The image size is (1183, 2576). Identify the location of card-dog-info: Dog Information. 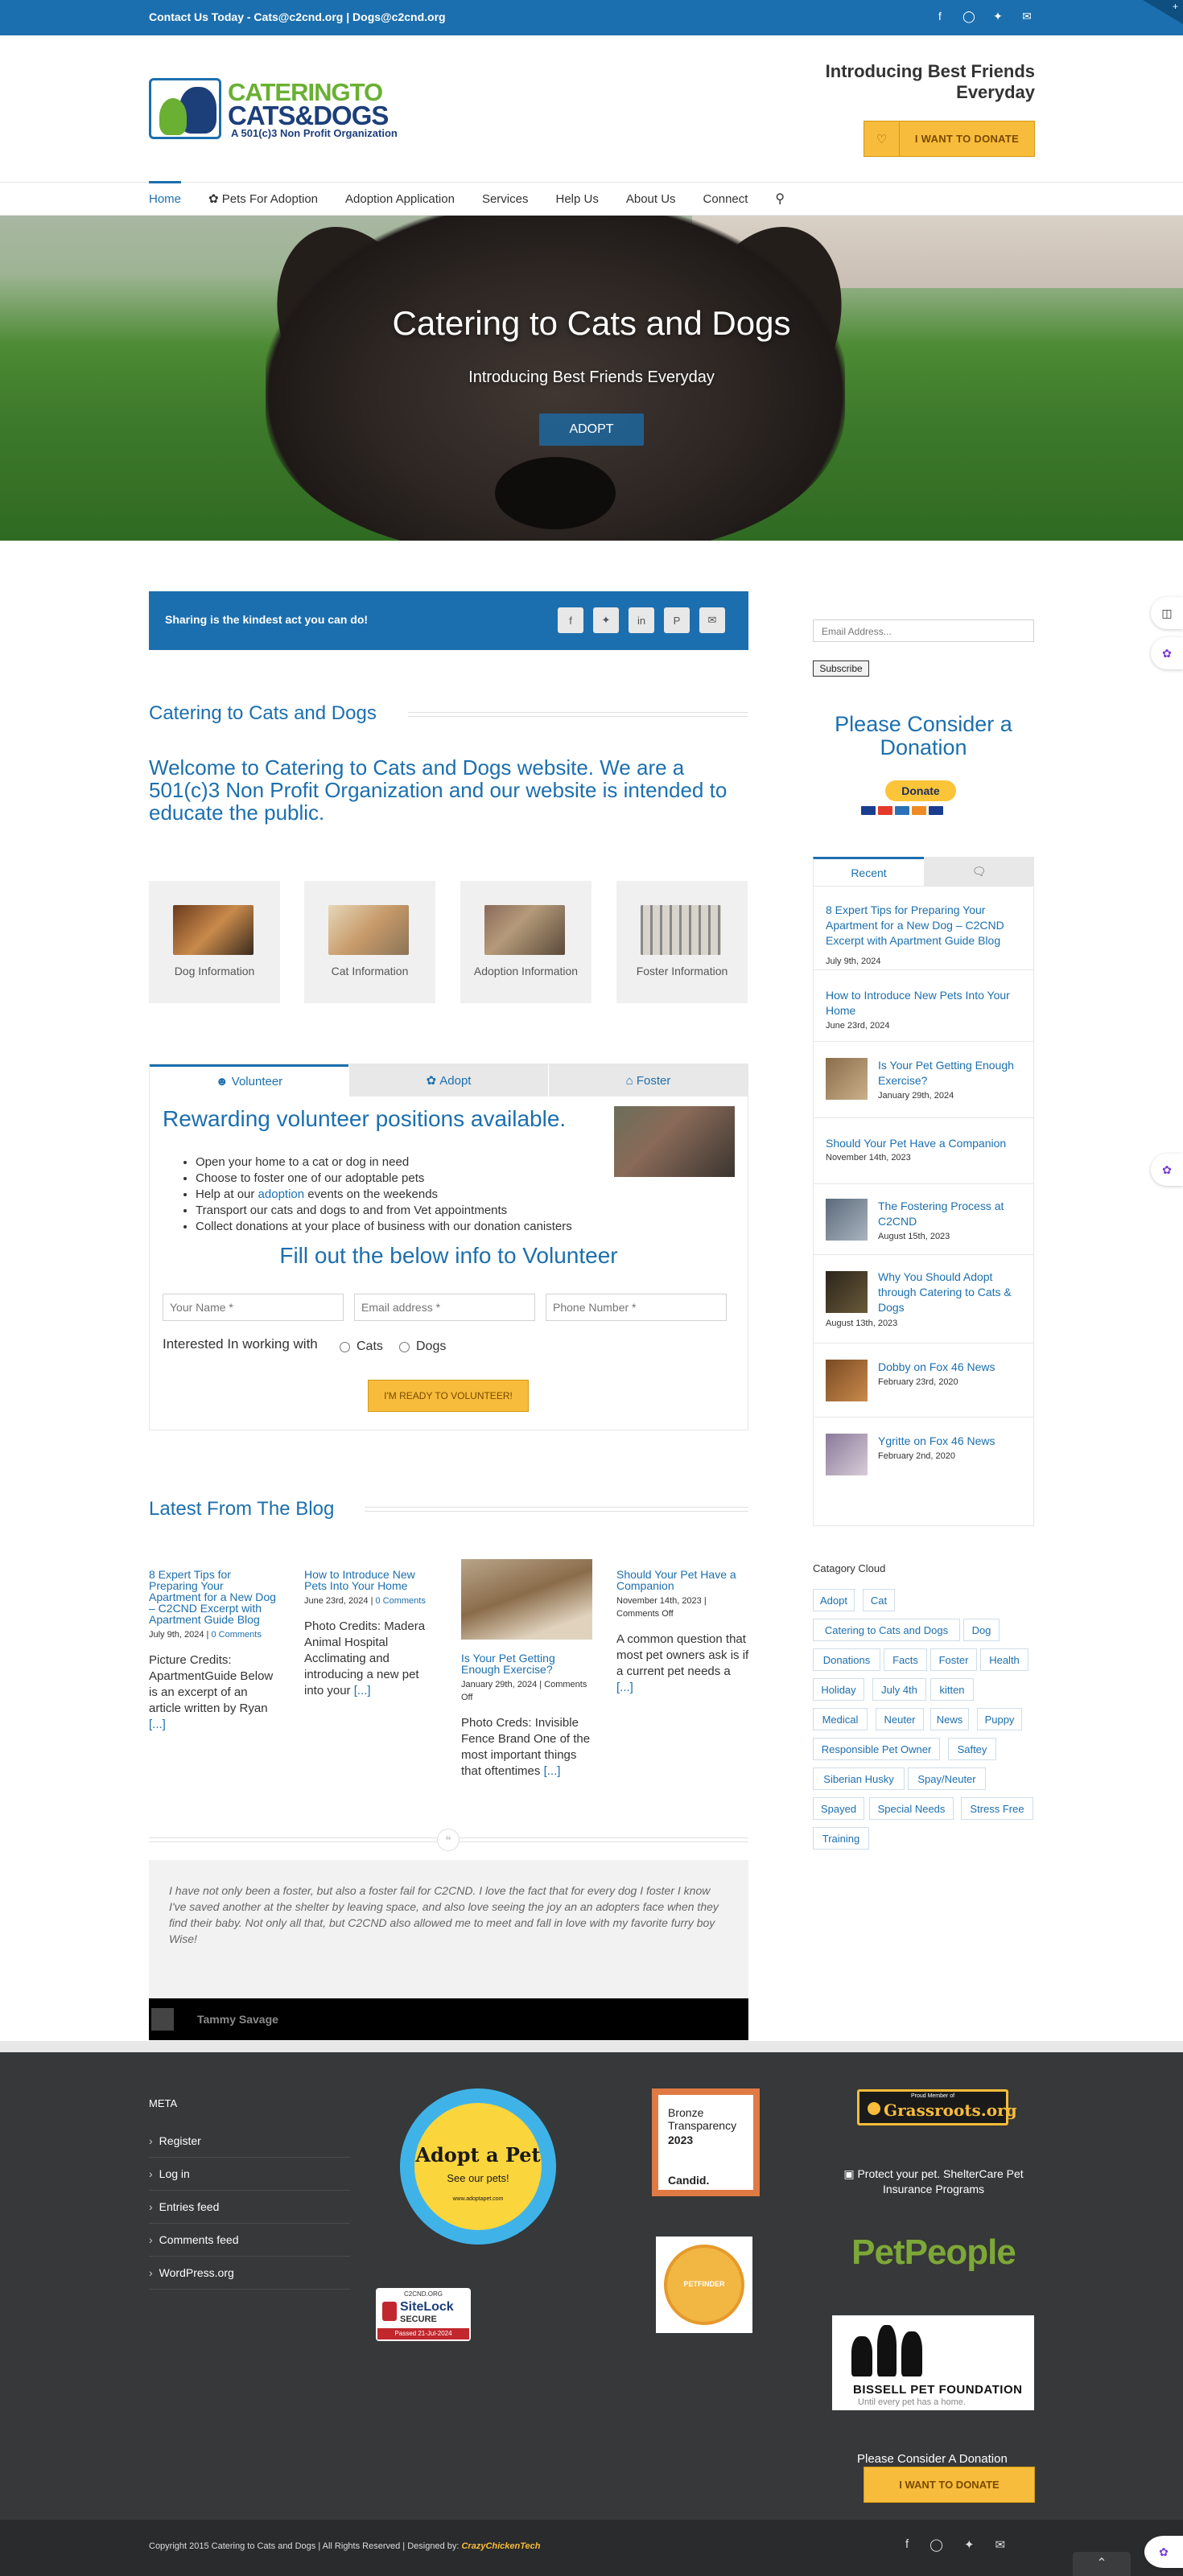
(214, 942).